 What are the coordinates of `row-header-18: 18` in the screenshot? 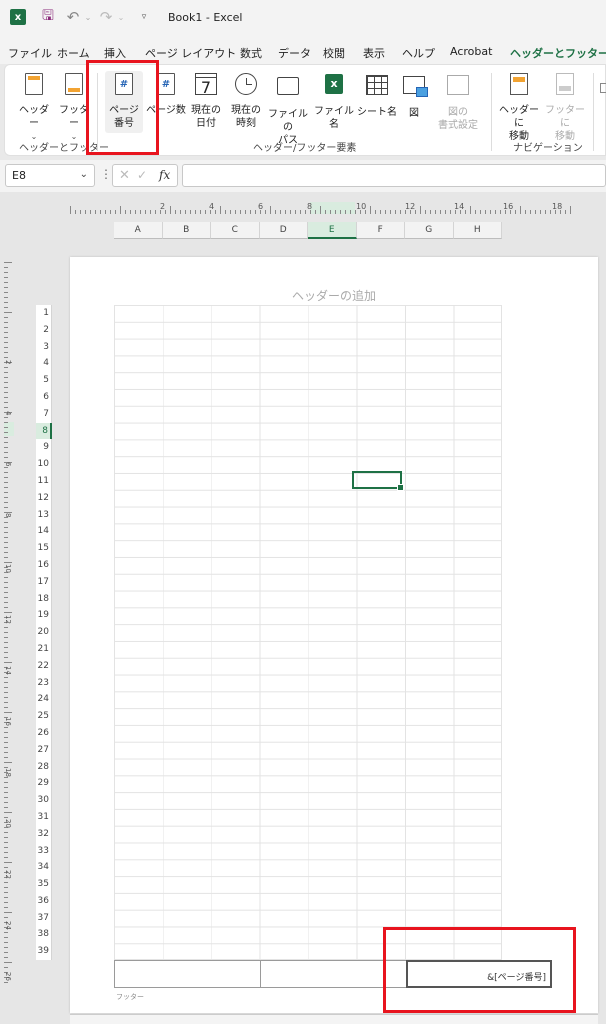 It's located at (44, 599).